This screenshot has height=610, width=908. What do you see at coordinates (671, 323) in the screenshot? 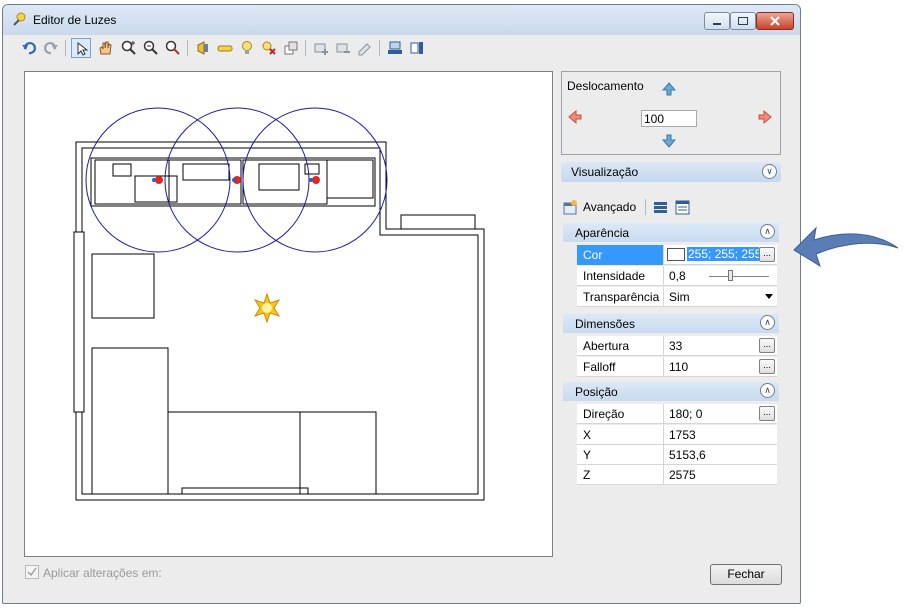
I see `category-dimensions: Dimensões ∧` at bounding box center [671, 323].